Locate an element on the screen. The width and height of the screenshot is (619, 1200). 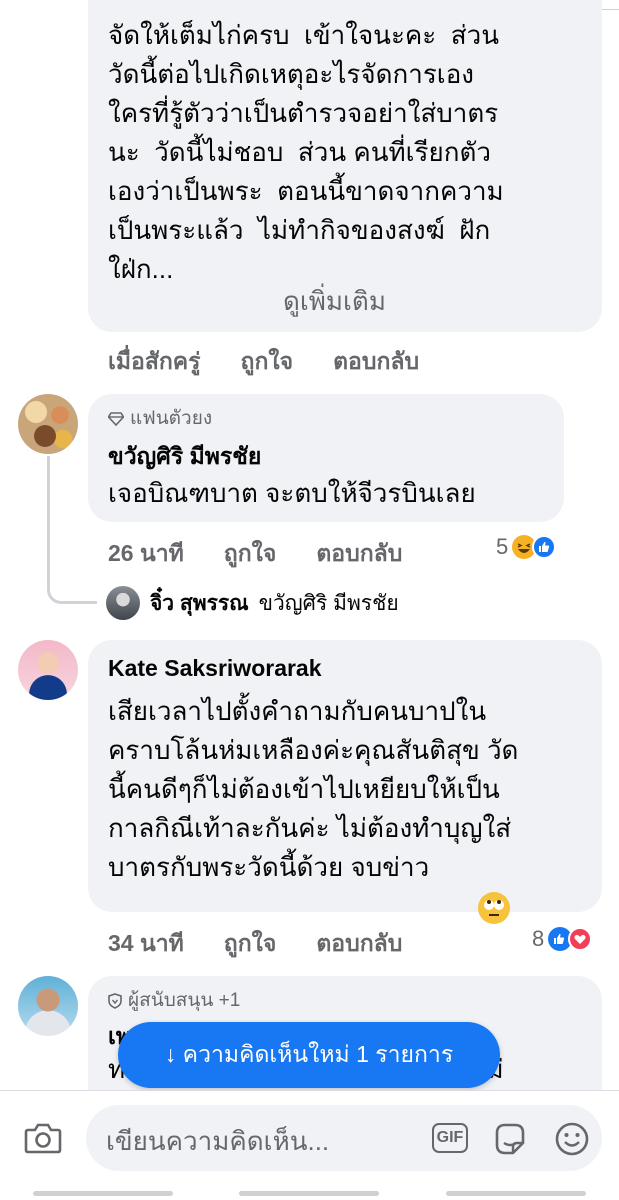
comment-actions-1: เมื่อสักครู่ ถูกใจ ตอบกลับ is located at coordinates (283, 362).